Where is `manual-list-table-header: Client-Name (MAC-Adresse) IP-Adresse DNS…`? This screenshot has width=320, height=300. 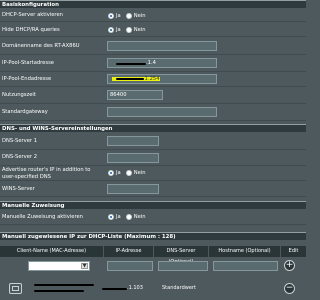 manual-list-table-header: Client-Name (MAC-Adresse) IP-Adresse DNS… is located at coordinates (153, 255).